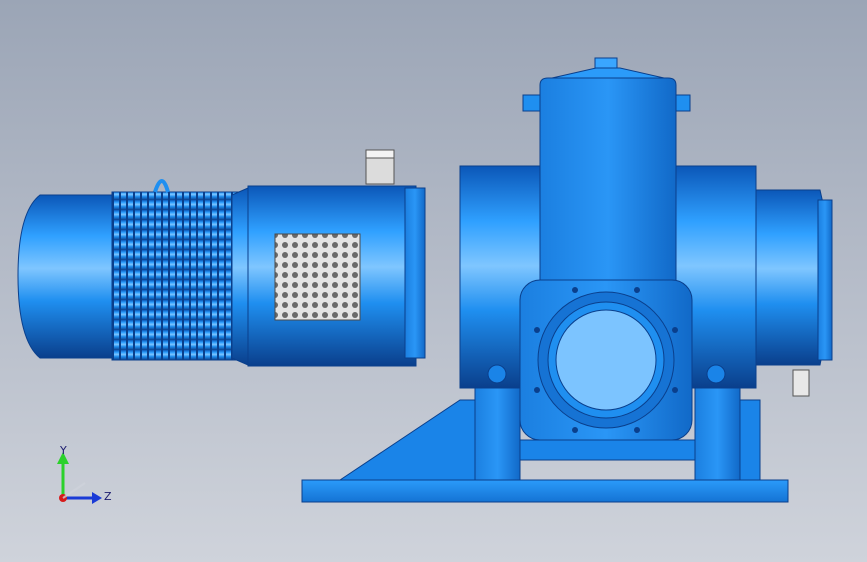 Image resolution: width=867 pixels, height=562 pixels. I want to click on outlet-flange, so click(606, 360).